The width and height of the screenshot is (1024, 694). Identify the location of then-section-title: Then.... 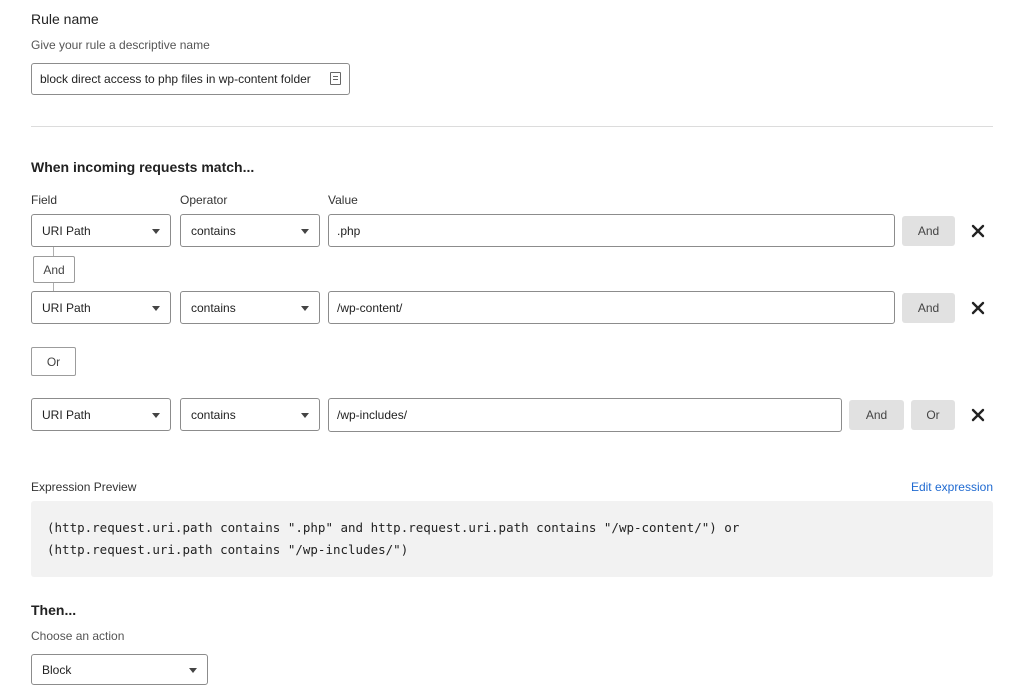
(54, 610).